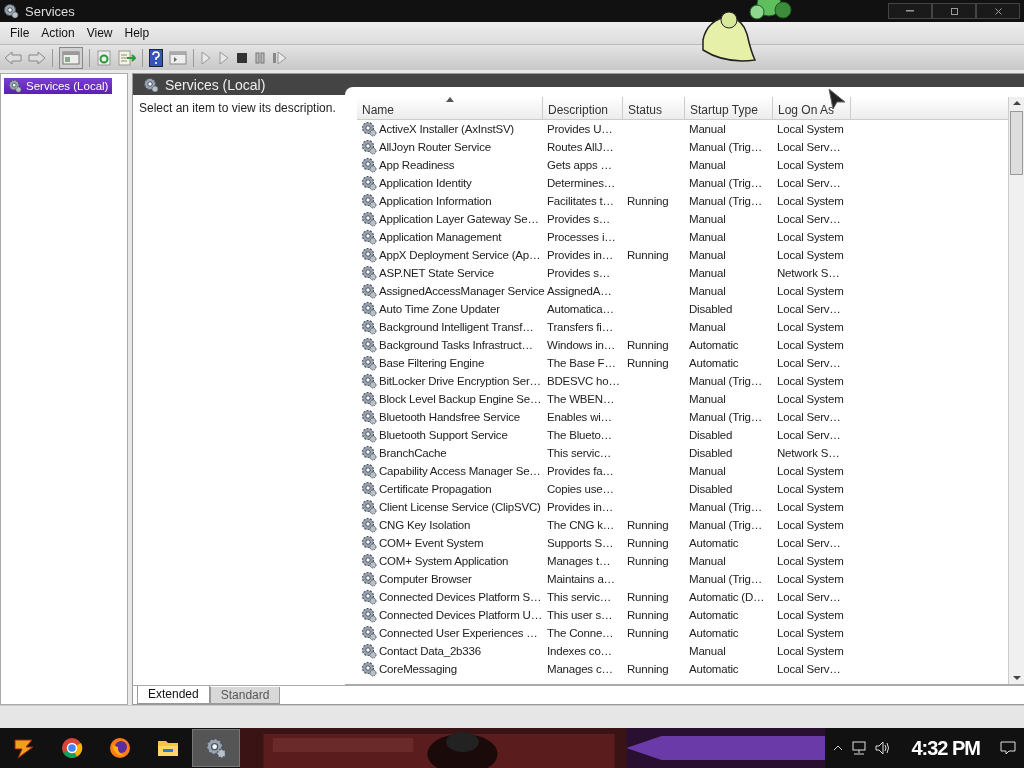 This screenshot has width=1024, height=768. Describe the element at coordinates (173, 695) in the screenshot. I see `view-tab: Extended` at that location.